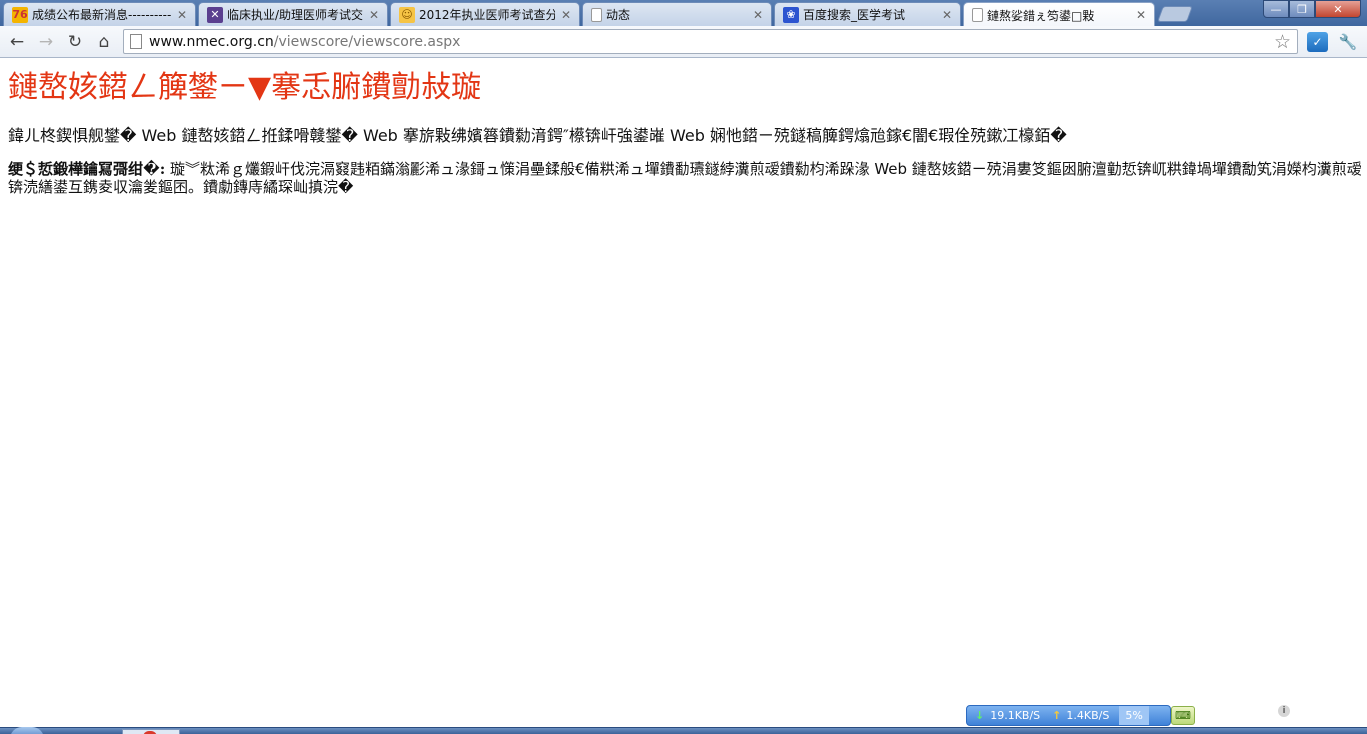 The image size is (1367, 734). I want to click on browser-tab: 鏈熬娑錯ぇ笉鍙□敤 ✕, so click(1059, 14).